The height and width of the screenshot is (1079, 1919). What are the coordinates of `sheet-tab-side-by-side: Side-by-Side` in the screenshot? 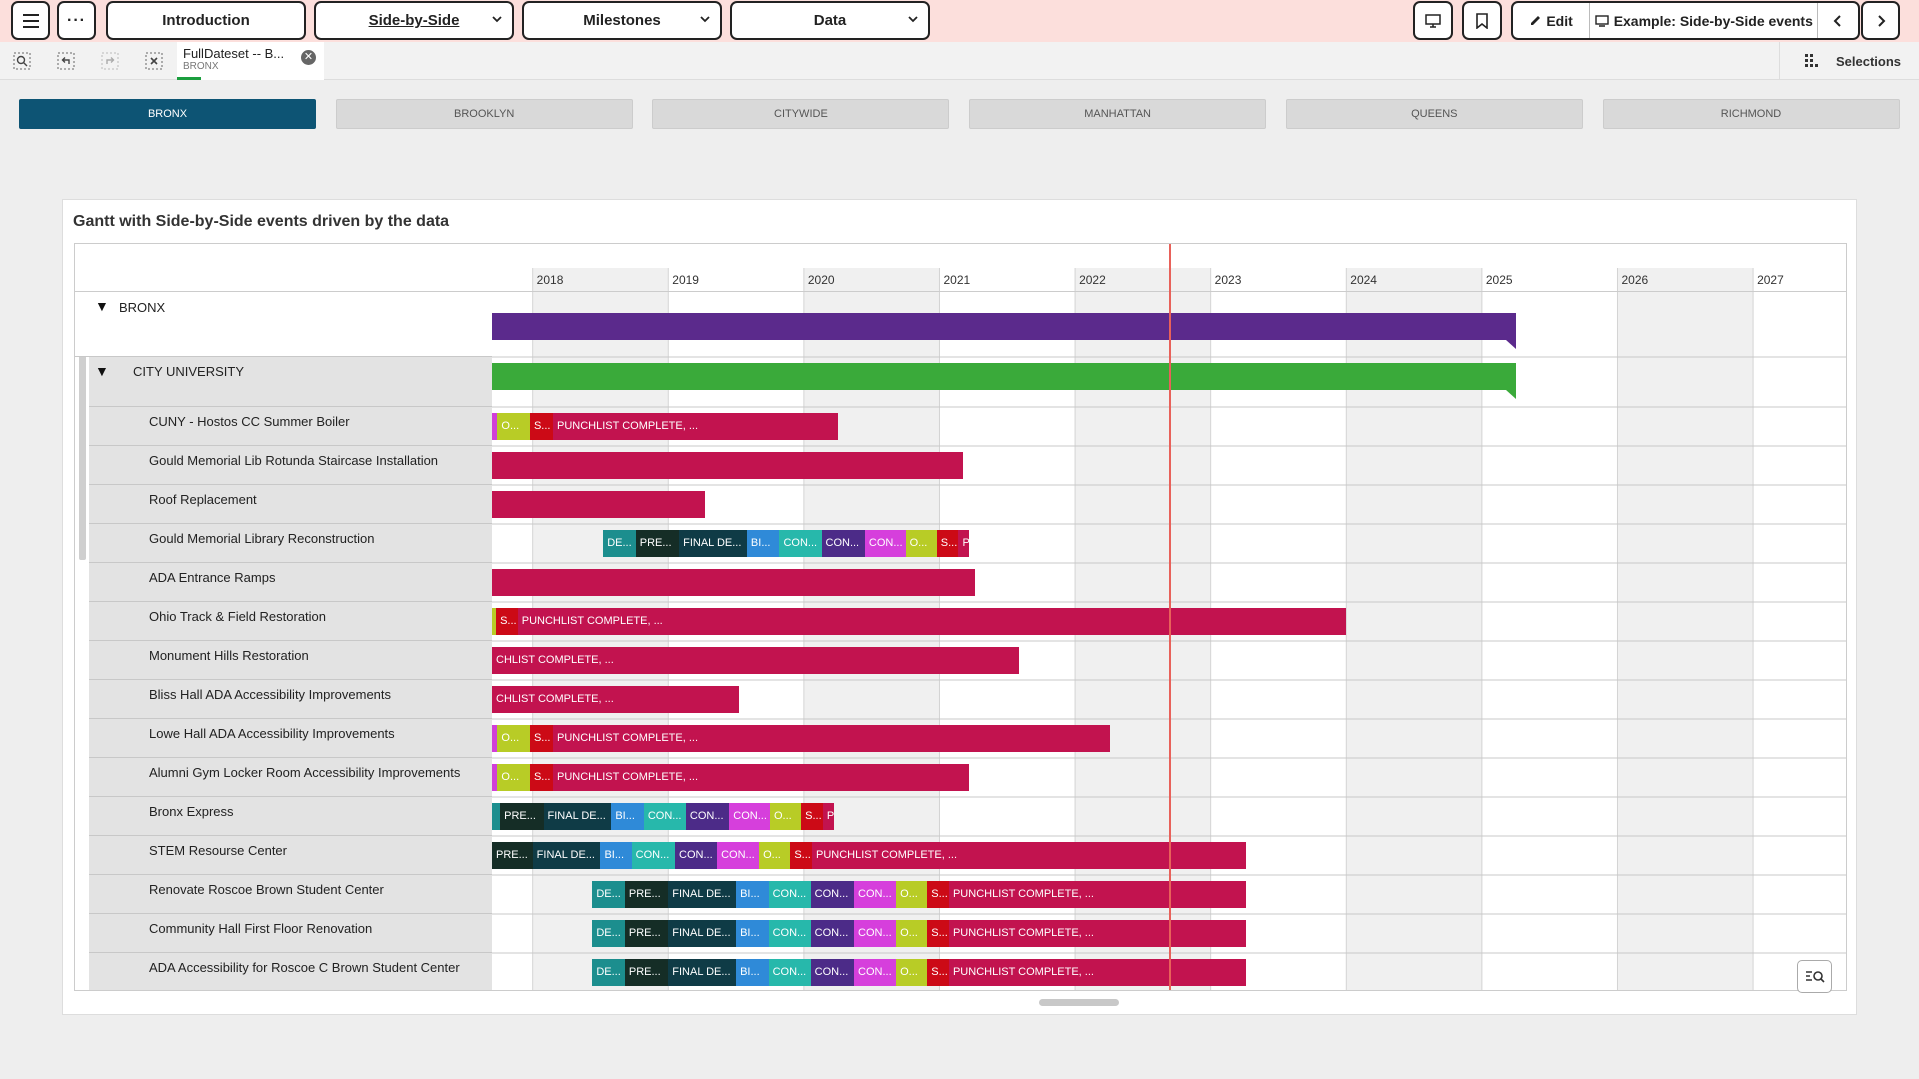 It's located at (414, 20).